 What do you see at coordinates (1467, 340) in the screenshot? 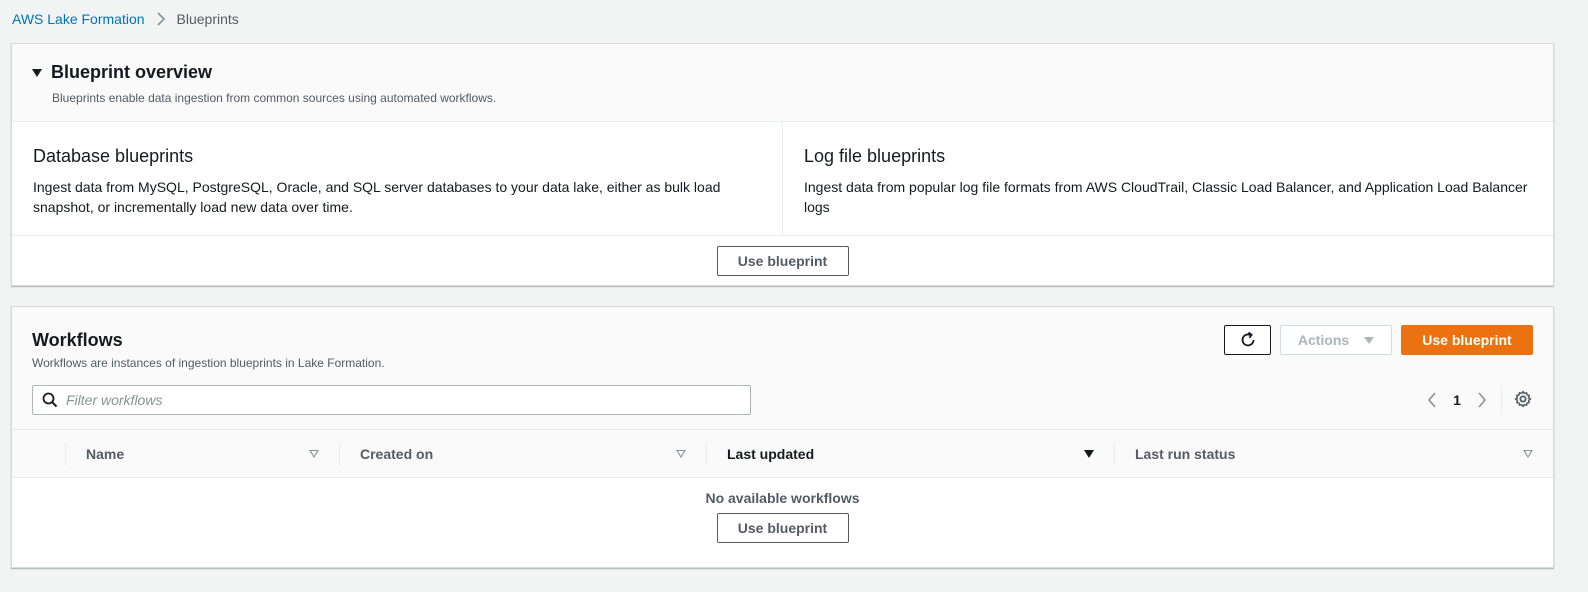
I see `use-blueprint-primary-button: Use blueprint` at bounding box center [1467, 340].